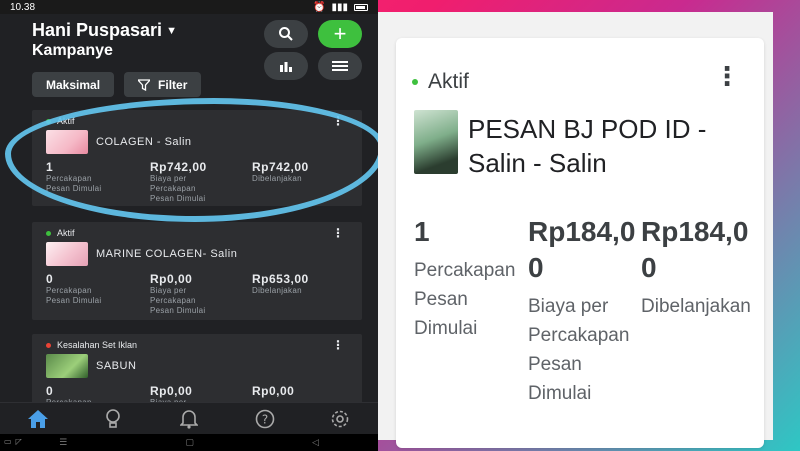 Image resolution: width=800 pixels, height=451 pixels. I want to click on sort-chip: Maksimal, so click(73, 84).